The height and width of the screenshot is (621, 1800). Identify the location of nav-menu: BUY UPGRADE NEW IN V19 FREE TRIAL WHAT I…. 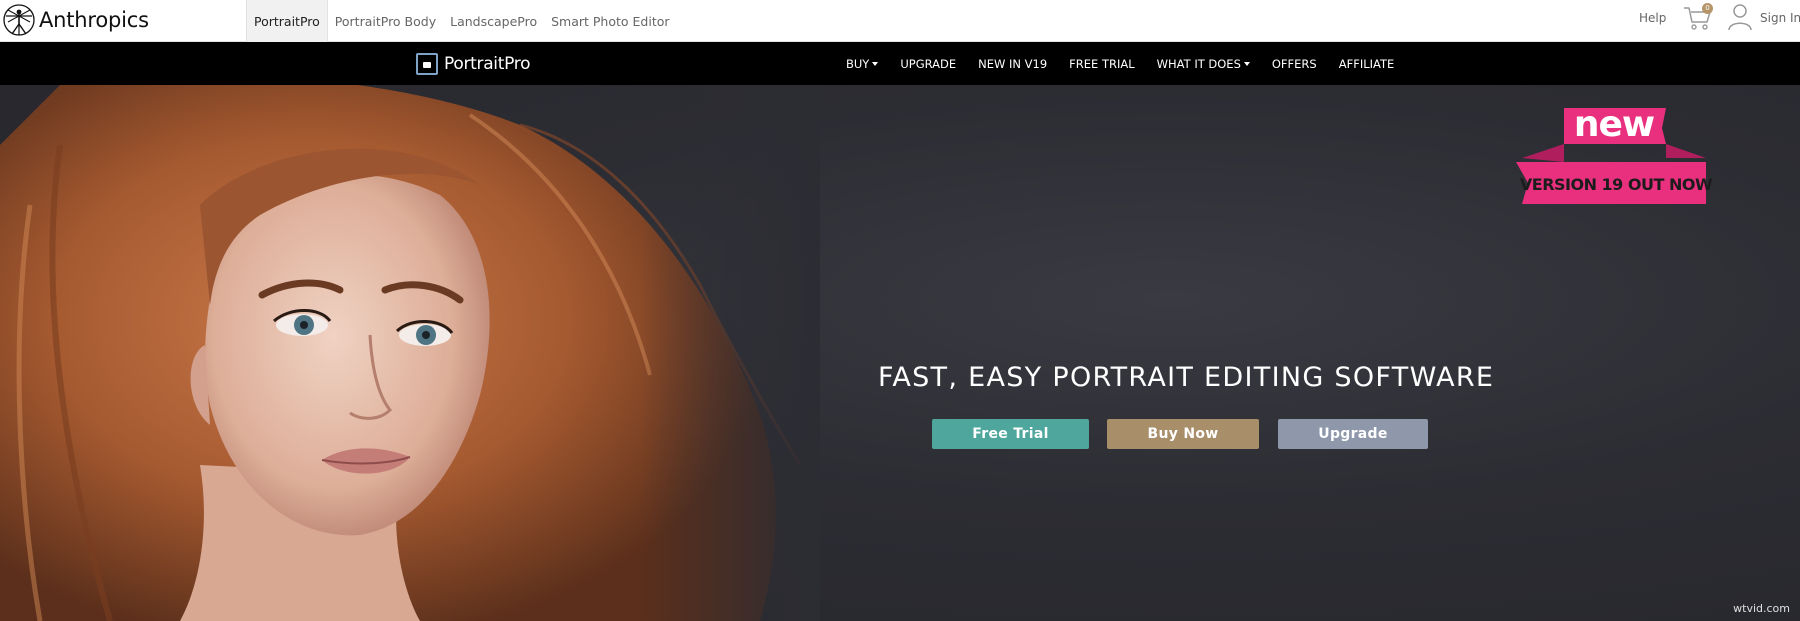
(1131, 63).